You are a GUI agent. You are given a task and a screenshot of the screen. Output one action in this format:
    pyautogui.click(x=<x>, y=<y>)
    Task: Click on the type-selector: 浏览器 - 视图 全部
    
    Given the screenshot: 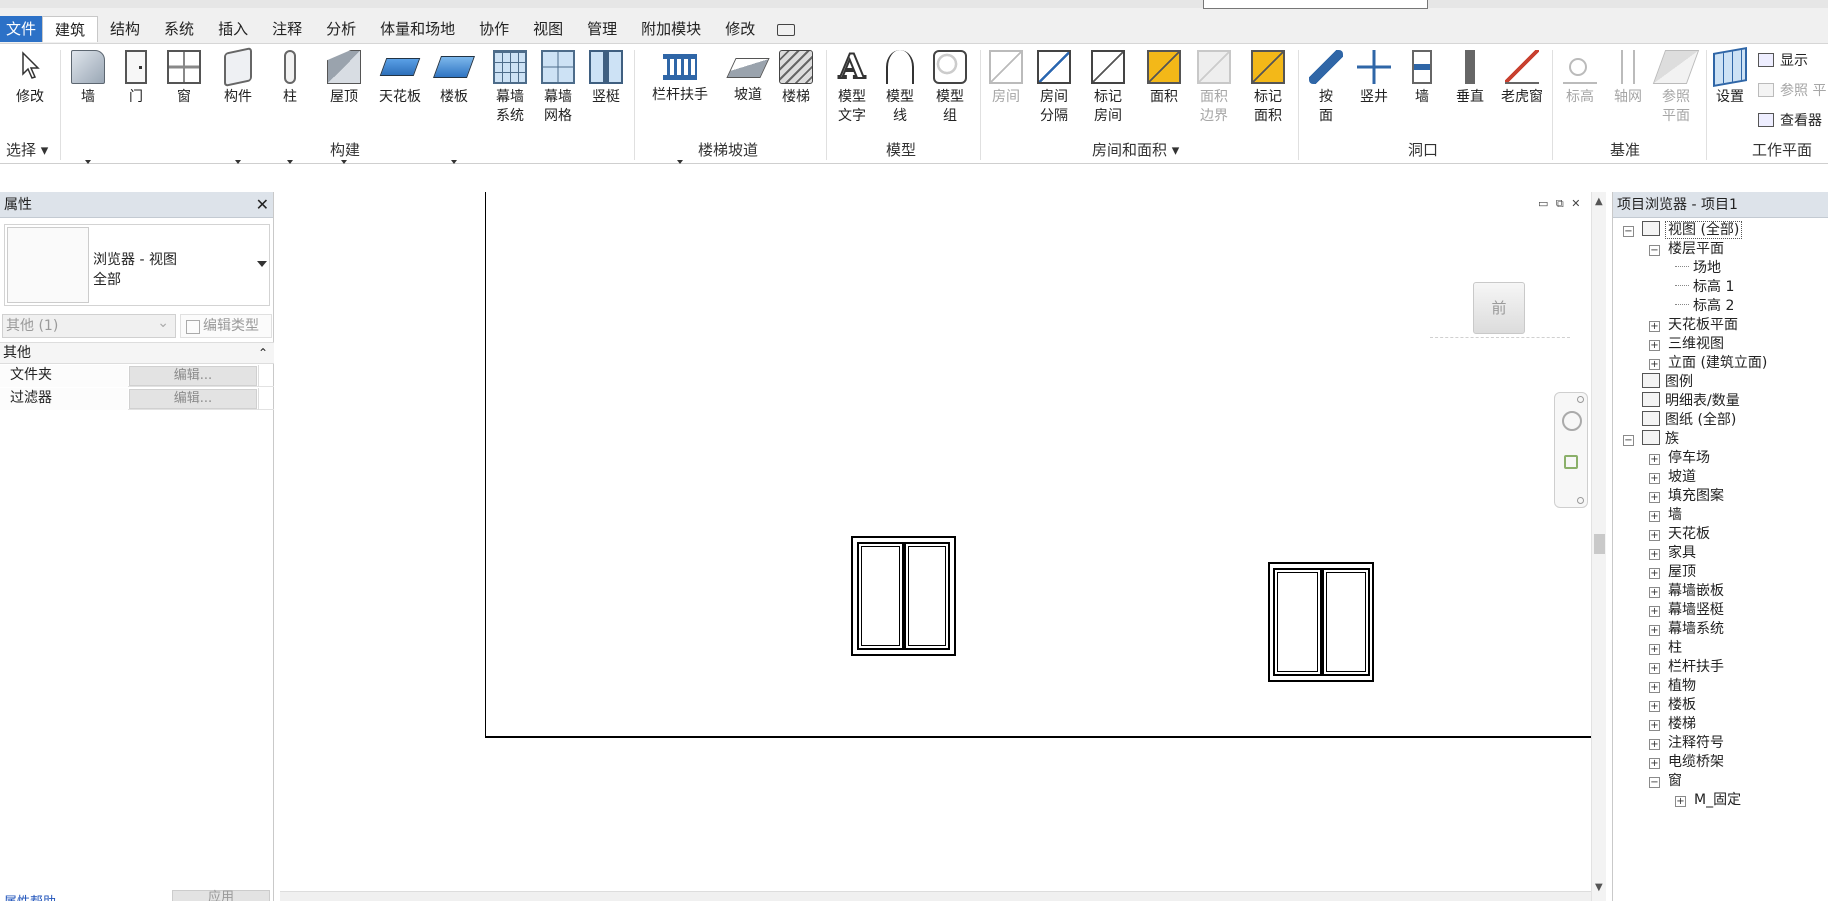 What is the action you would take?
    pyautogui.click(x=137, y=265)
    